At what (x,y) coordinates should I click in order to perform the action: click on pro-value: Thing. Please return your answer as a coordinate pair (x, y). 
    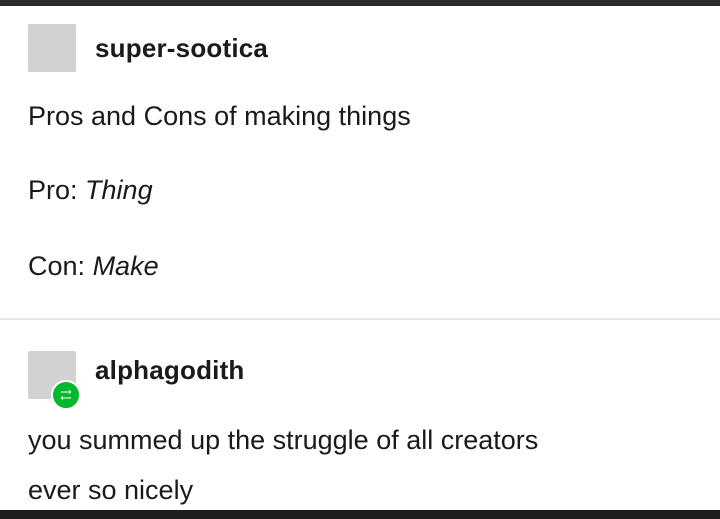
    Looking at the image, I should click on (119, 190).